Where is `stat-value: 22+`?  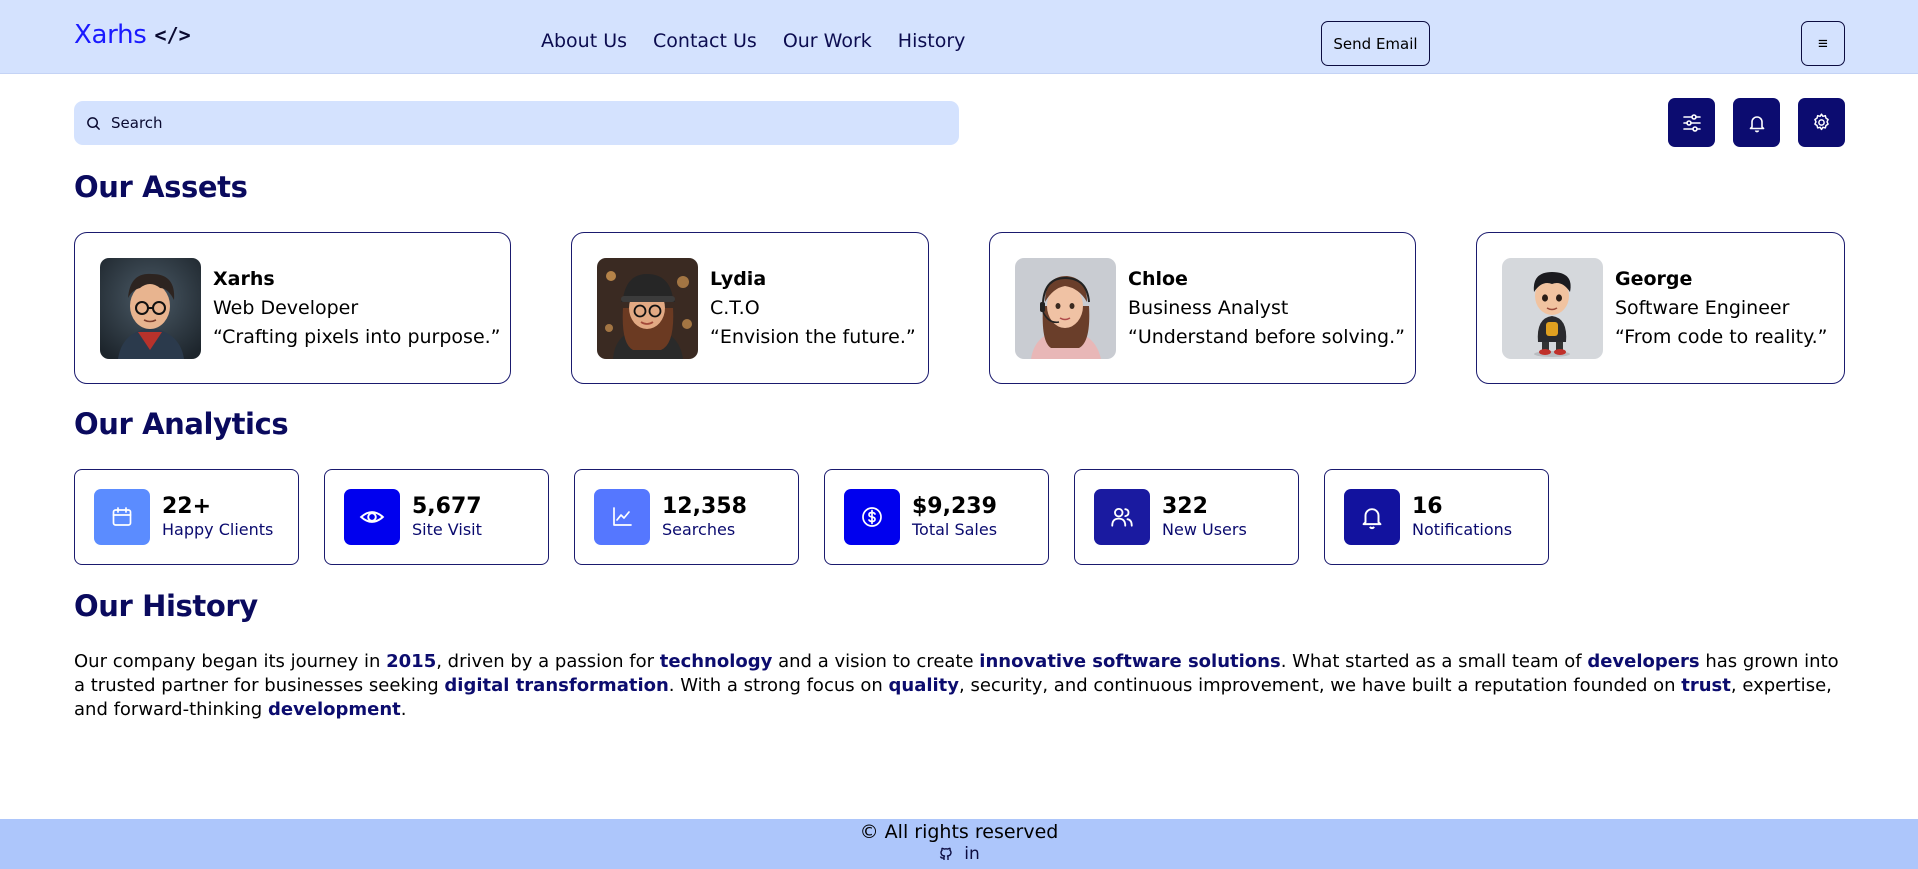 stat-value: 22+ is located at coordinates (187, 506).